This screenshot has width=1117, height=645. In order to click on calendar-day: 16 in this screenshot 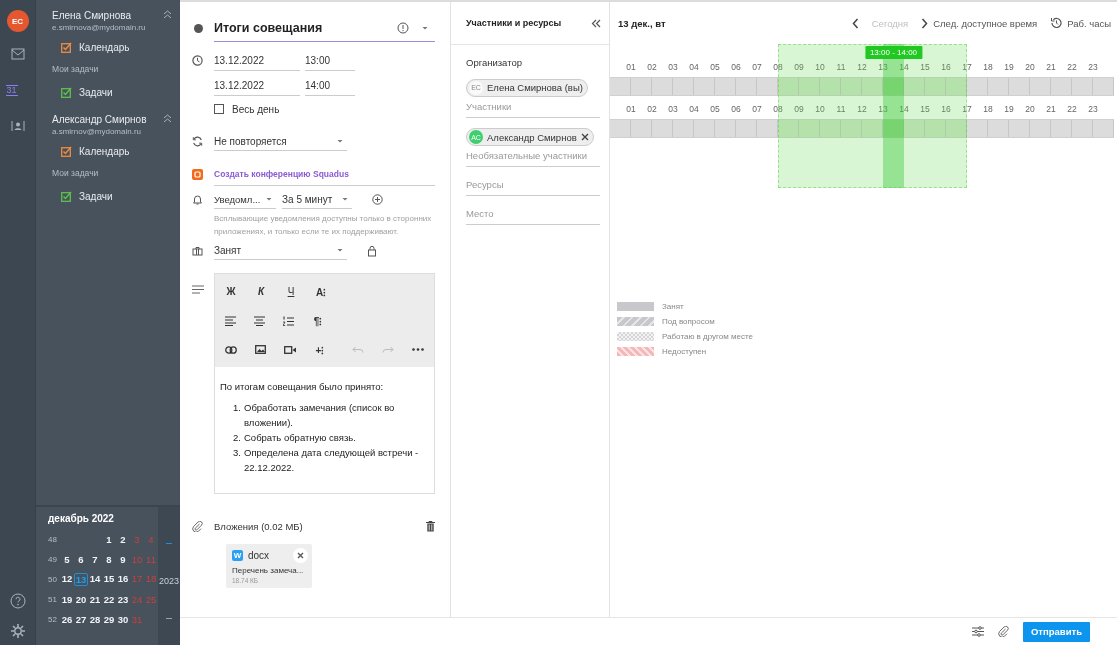, I will do `click(123, 579)`.